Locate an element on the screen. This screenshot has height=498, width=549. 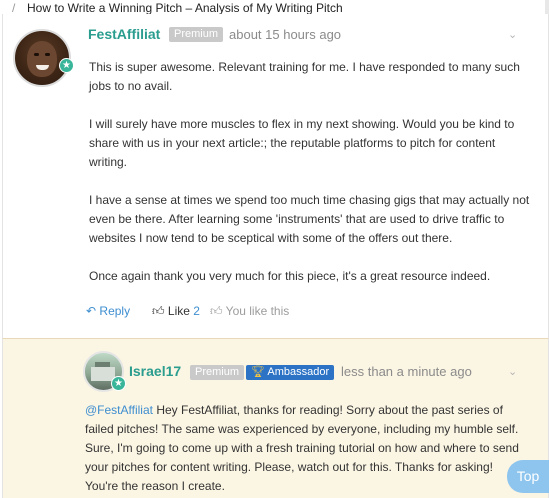
reply-label: Reply is located at coordinates (115, 311).